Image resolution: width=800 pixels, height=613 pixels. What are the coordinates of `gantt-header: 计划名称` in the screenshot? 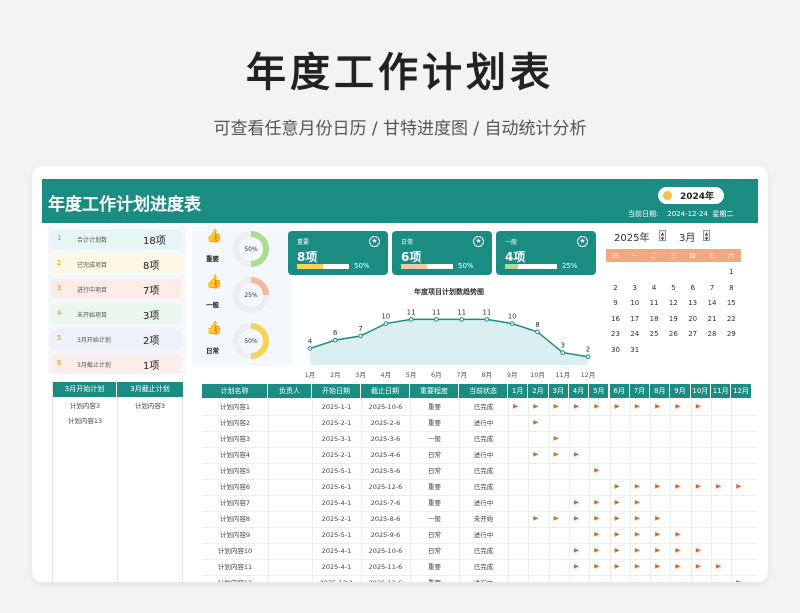 It's located at (235, 391).